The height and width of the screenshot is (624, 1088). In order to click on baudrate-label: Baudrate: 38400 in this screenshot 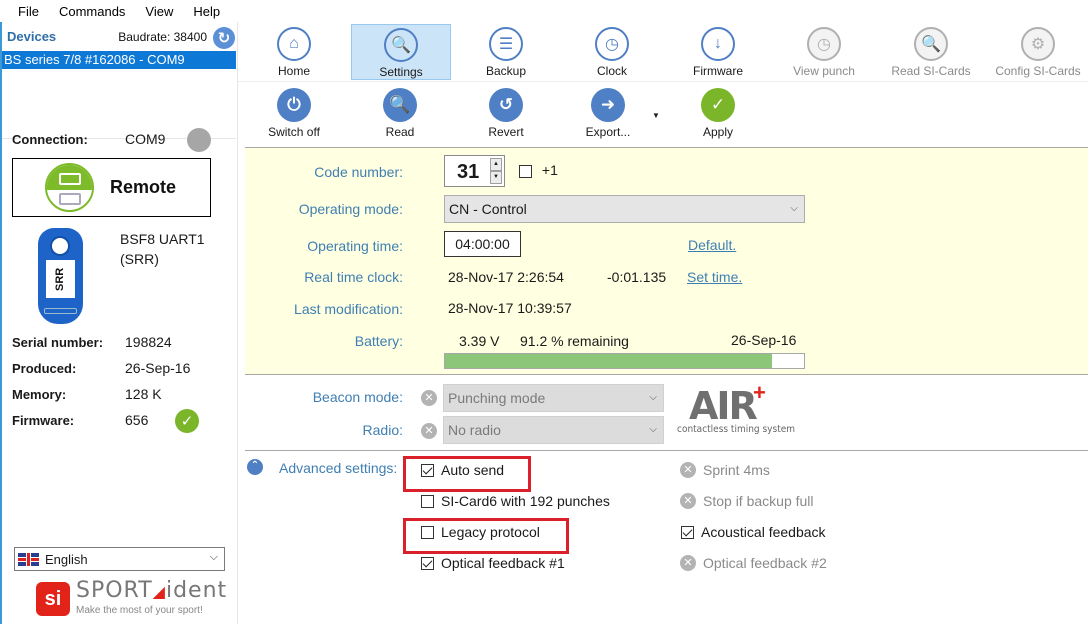, I will do `click(162, 37)`.